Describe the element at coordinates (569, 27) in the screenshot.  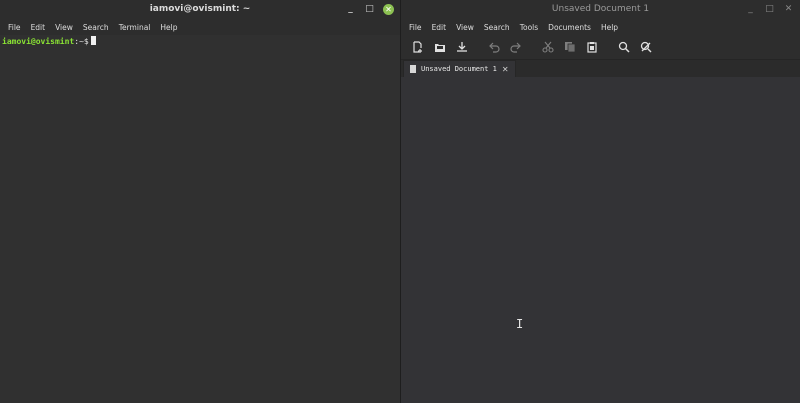
I see `menu-documents: Documents` at that location.